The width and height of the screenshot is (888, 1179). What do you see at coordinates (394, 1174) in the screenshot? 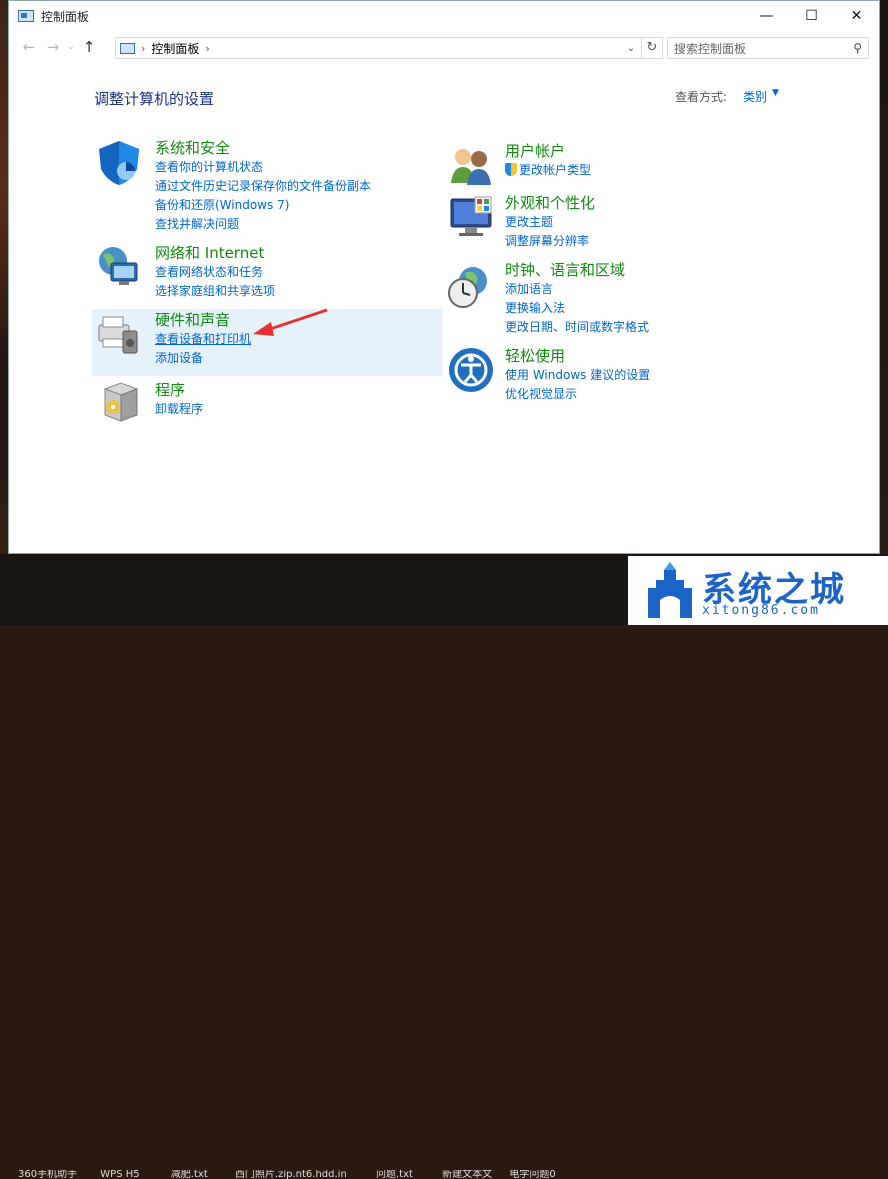
I see `taskbar-item: 问题.txt` at bounding box center [394, 1174].